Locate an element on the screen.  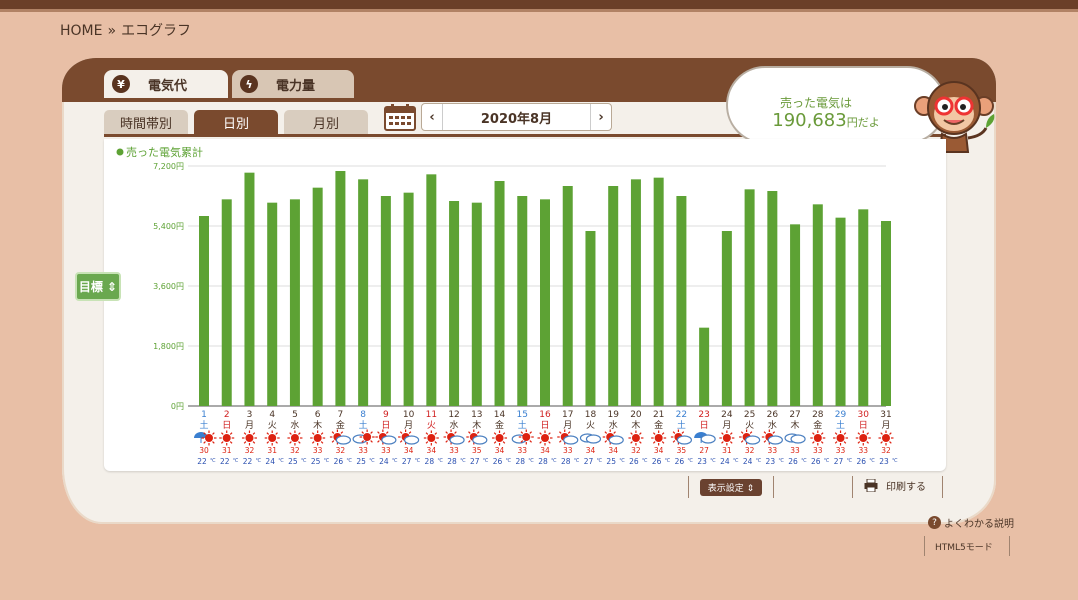
temp-high: 31 is located at coordinates (727, 450).